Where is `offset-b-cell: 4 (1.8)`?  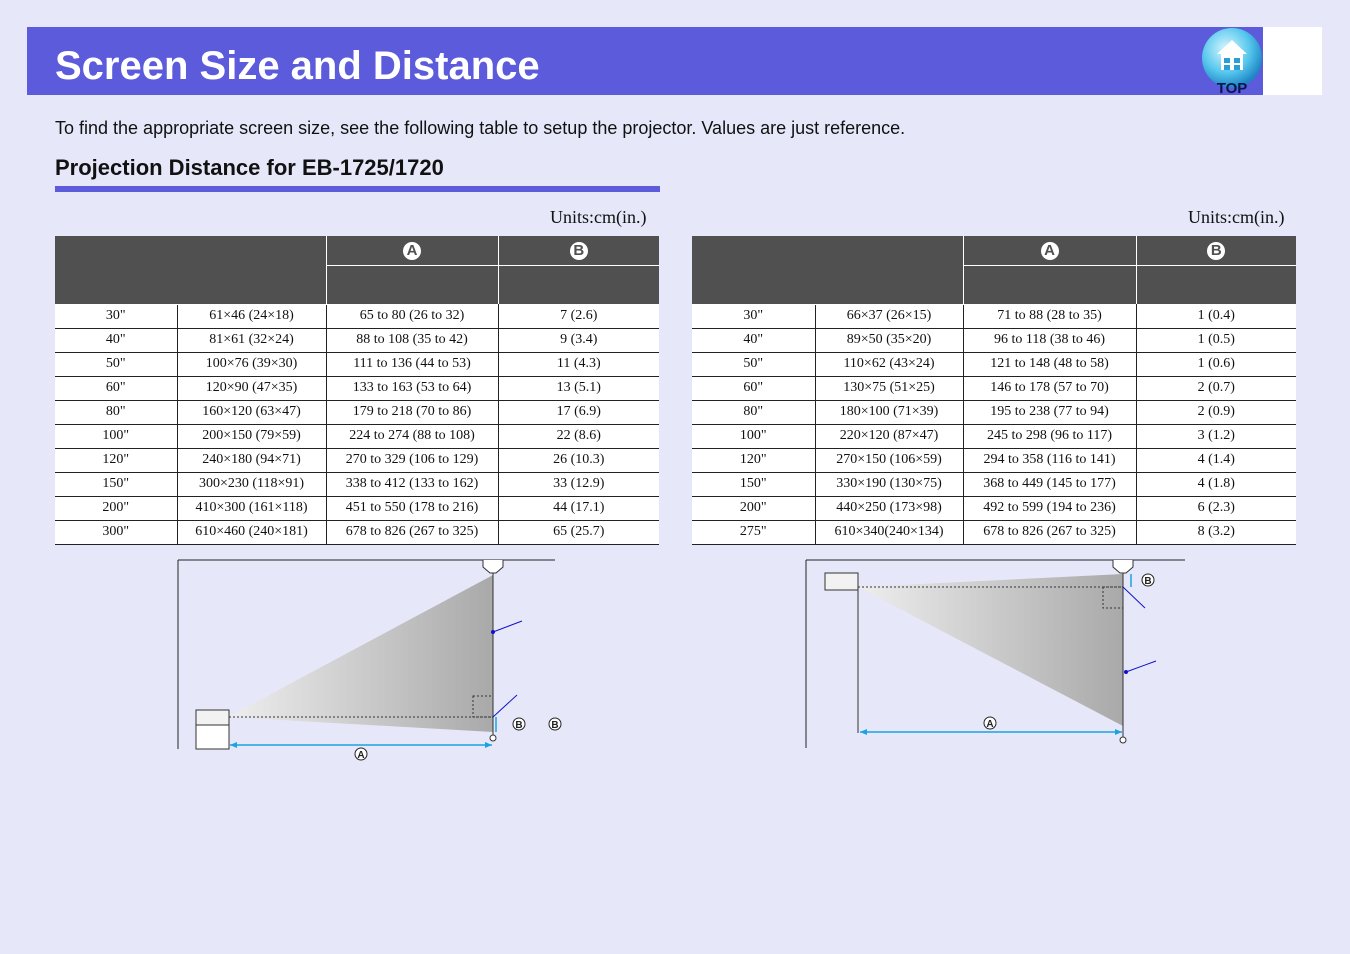
offset-b-cell: 4 (1.8) is located at coordinates (1215, 484).